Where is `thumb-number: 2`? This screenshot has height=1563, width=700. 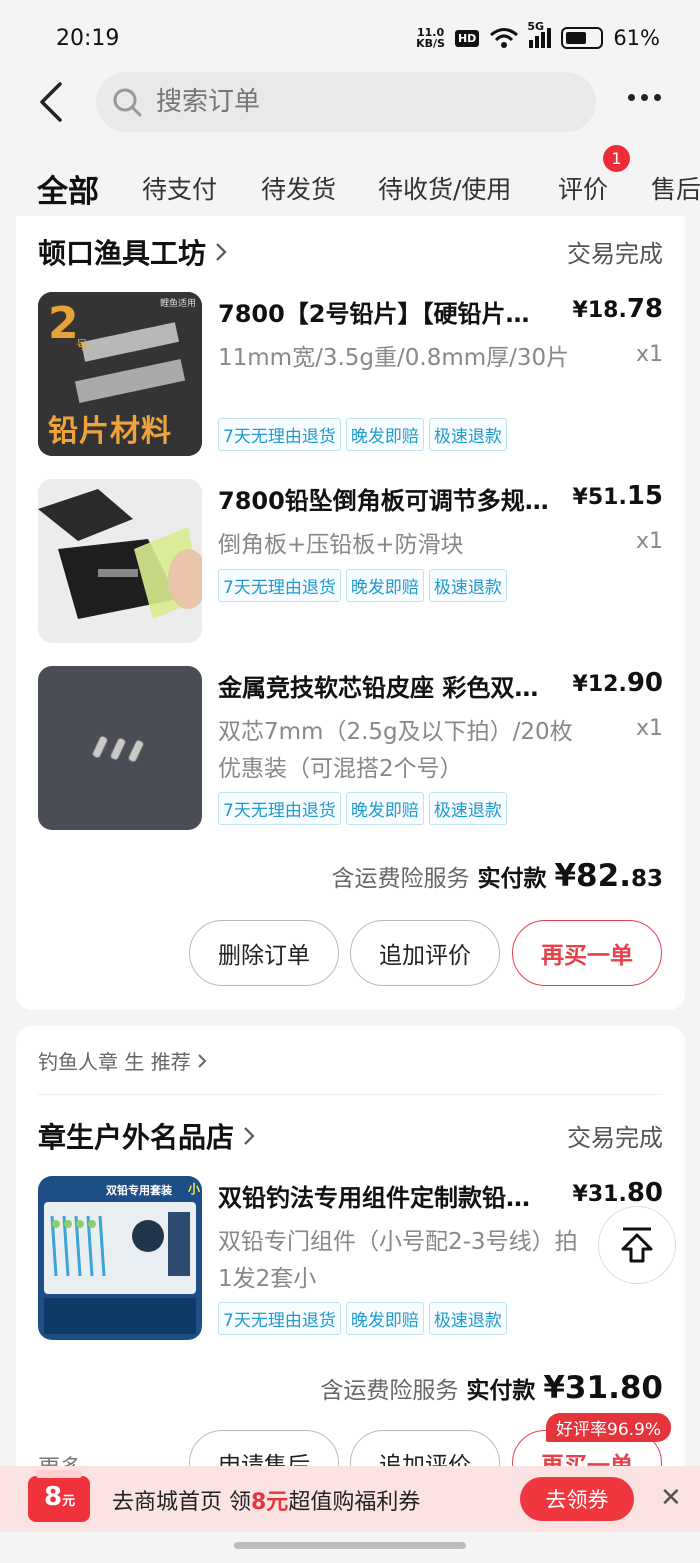 thumb-number: 2 is located at coordinates (63, 323).